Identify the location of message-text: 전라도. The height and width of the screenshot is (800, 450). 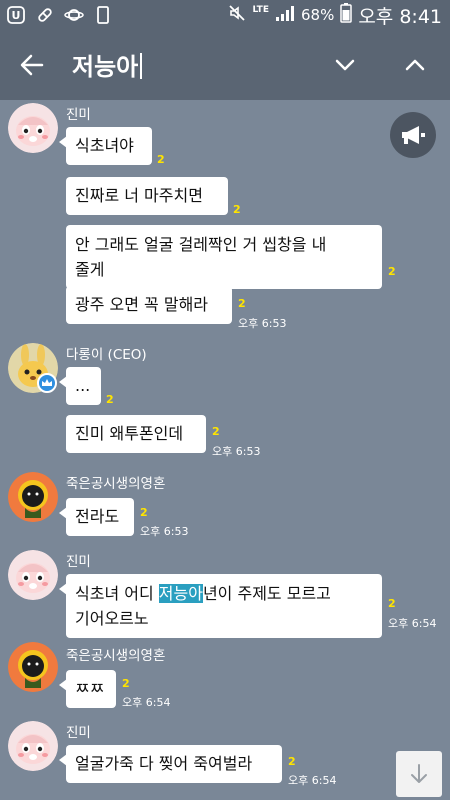
(97, 516).